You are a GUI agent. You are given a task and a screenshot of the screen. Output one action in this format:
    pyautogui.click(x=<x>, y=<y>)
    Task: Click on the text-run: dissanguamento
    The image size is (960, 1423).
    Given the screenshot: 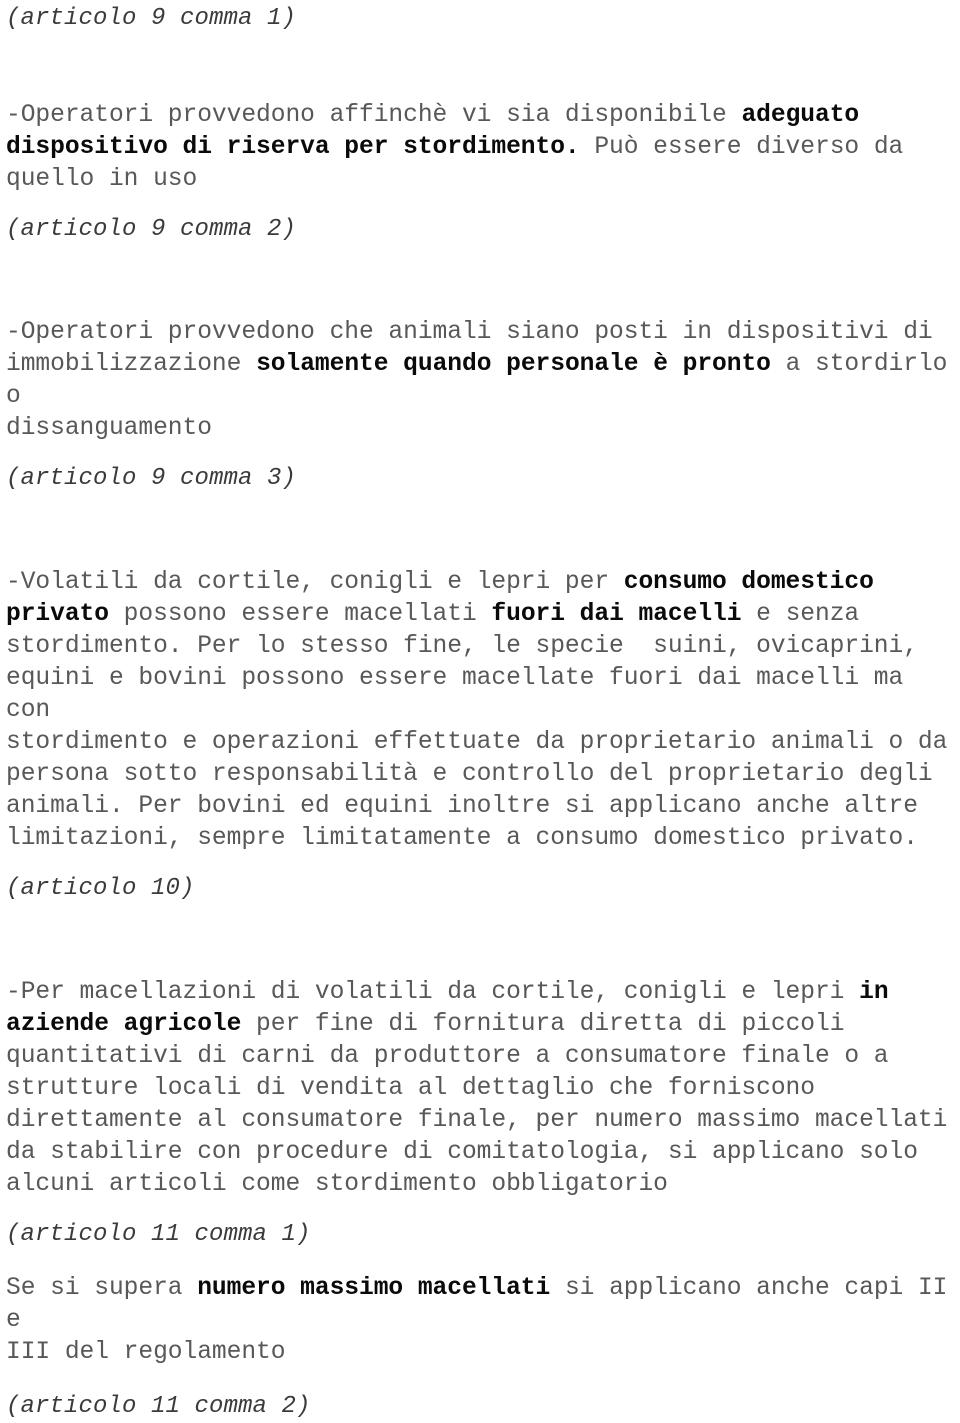 What is the action you would take?
    pyautogui.click(x=109, y=428)
    